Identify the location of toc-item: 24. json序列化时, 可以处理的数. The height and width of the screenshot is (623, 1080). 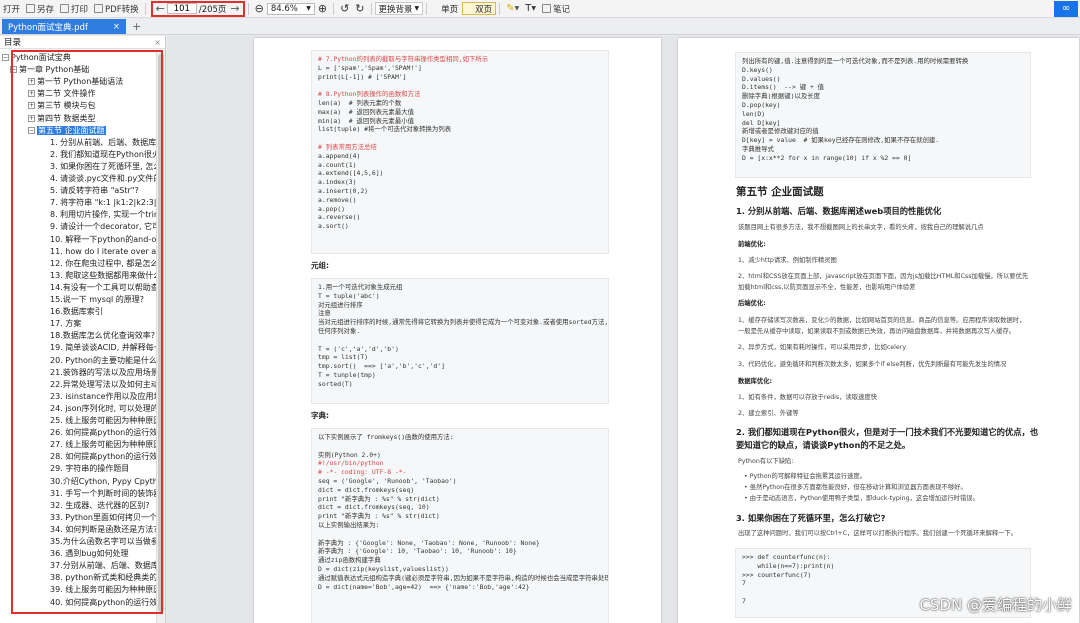
(103, 408).